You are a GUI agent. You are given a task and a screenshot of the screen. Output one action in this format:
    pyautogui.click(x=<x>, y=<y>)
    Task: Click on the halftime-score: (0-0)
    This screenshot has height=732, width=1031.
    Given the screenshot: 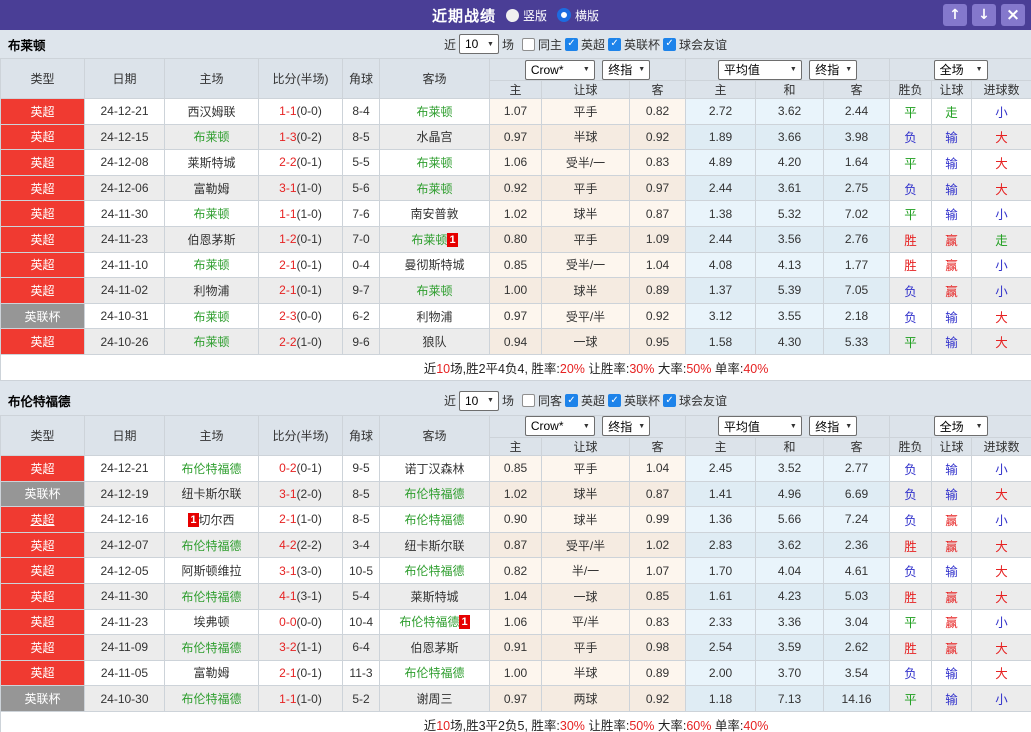 What is the action you would take?
    pyautogui.click(x=309, y=316)
    